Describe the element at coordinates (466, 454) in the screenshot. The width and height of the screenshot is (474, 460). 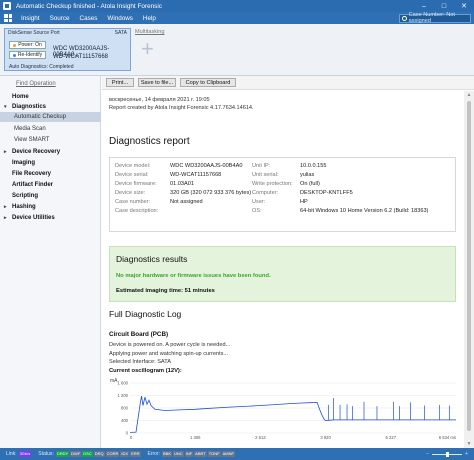
I see `zoom-in-icon: +` at that location.